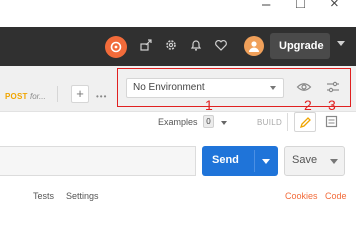 The height and width of the screenshot is (240, 356). Describe the element at coordinates (301, 196) in the screenshot. I see `cookies-link: Cookies` at that location.